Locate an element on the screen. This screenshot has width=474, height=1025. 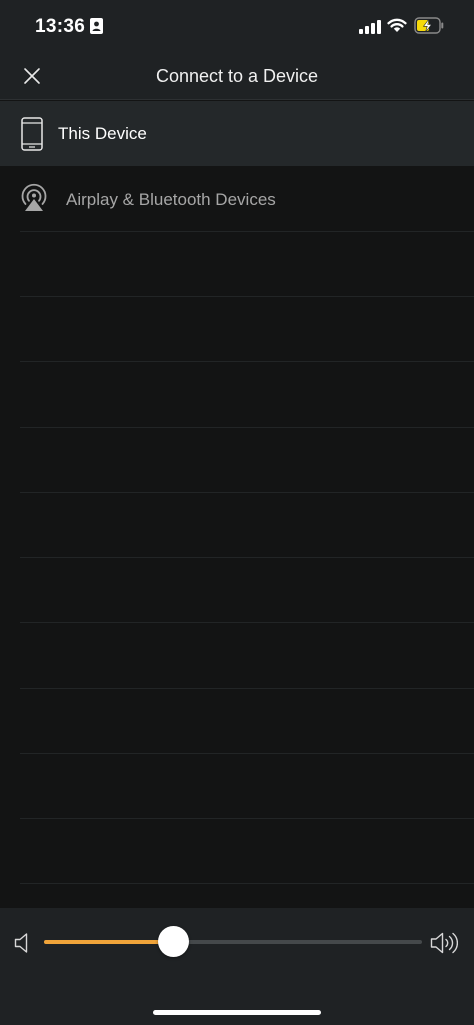
device-label: This Device is located at coordinates (102, 133).